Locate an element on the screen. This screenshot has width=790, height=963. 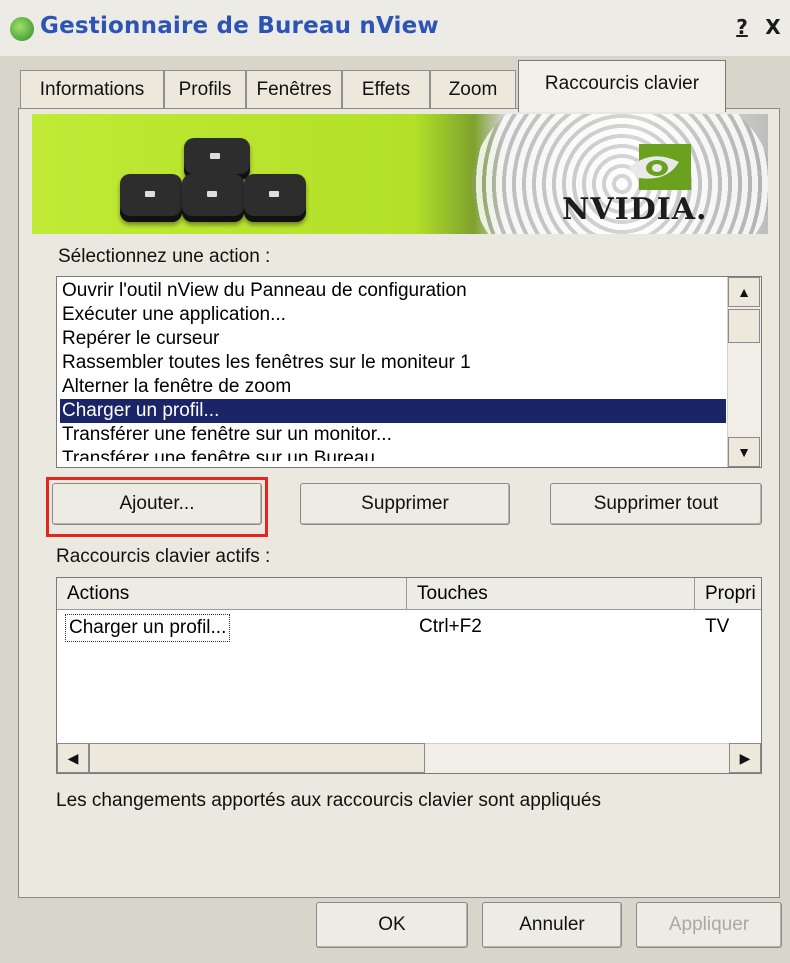
window-title: Gestionnaire de Bureau nView is located at coordinates (239, 26).